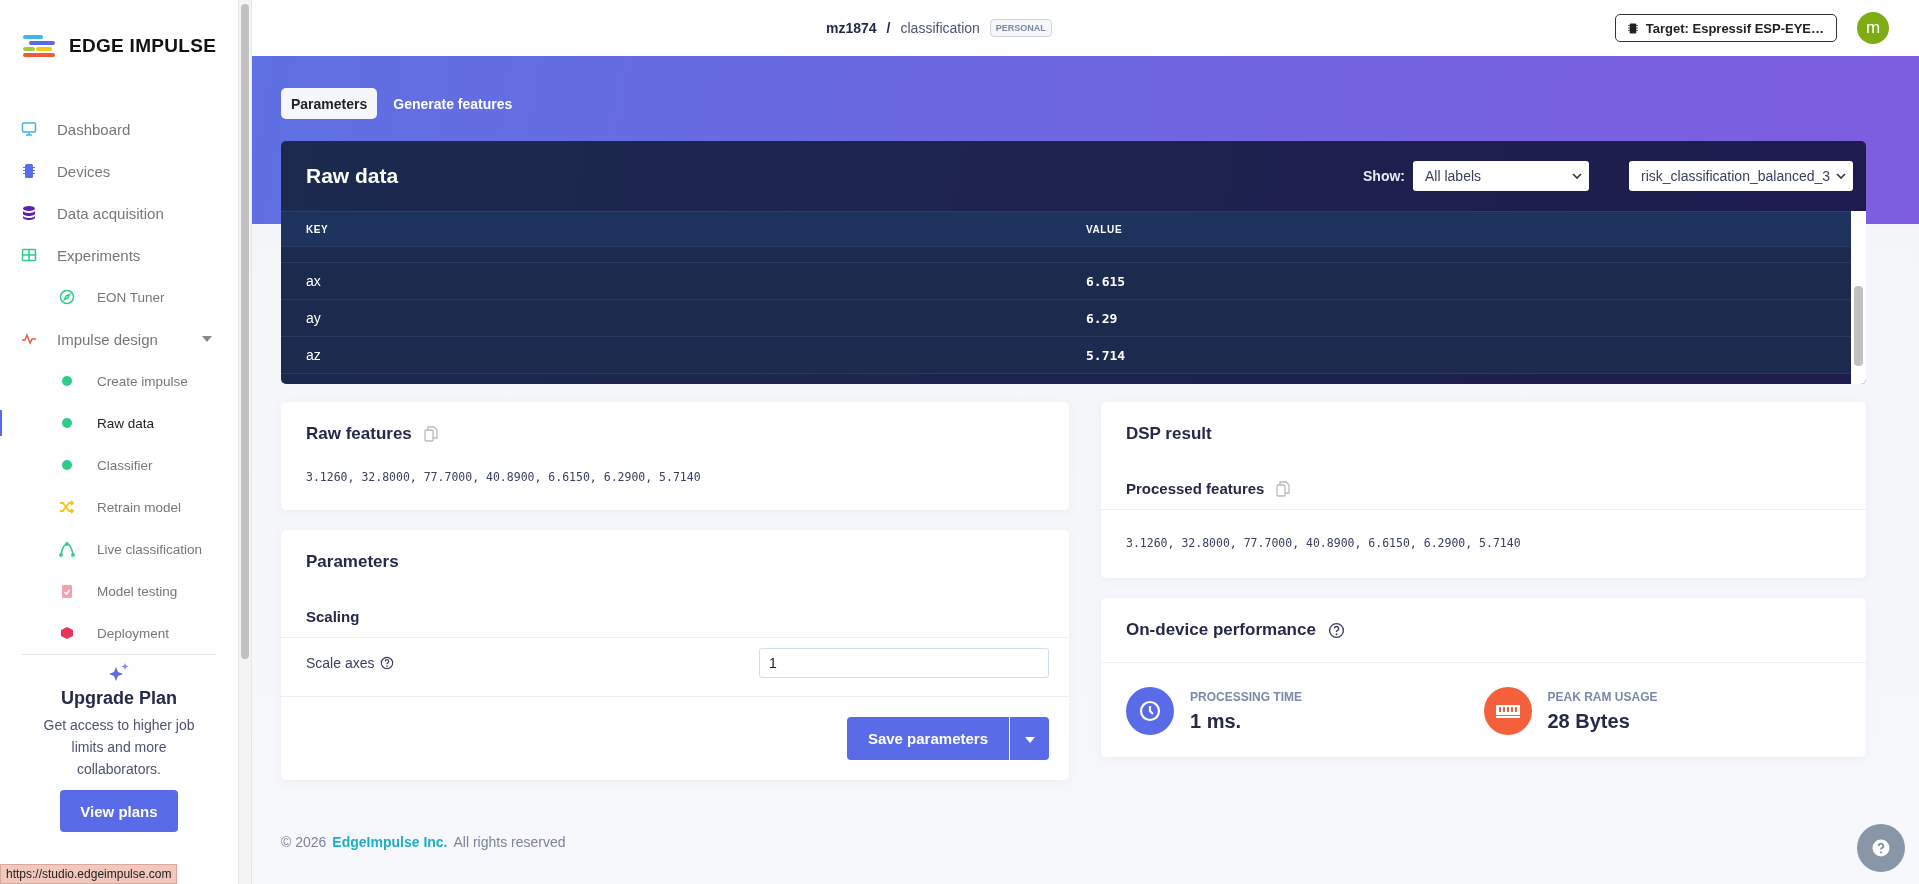 The width and height of the screenshot is (1919, 884). I want to click on metric-label: PROCESSING TIME, so click(1246, 696).